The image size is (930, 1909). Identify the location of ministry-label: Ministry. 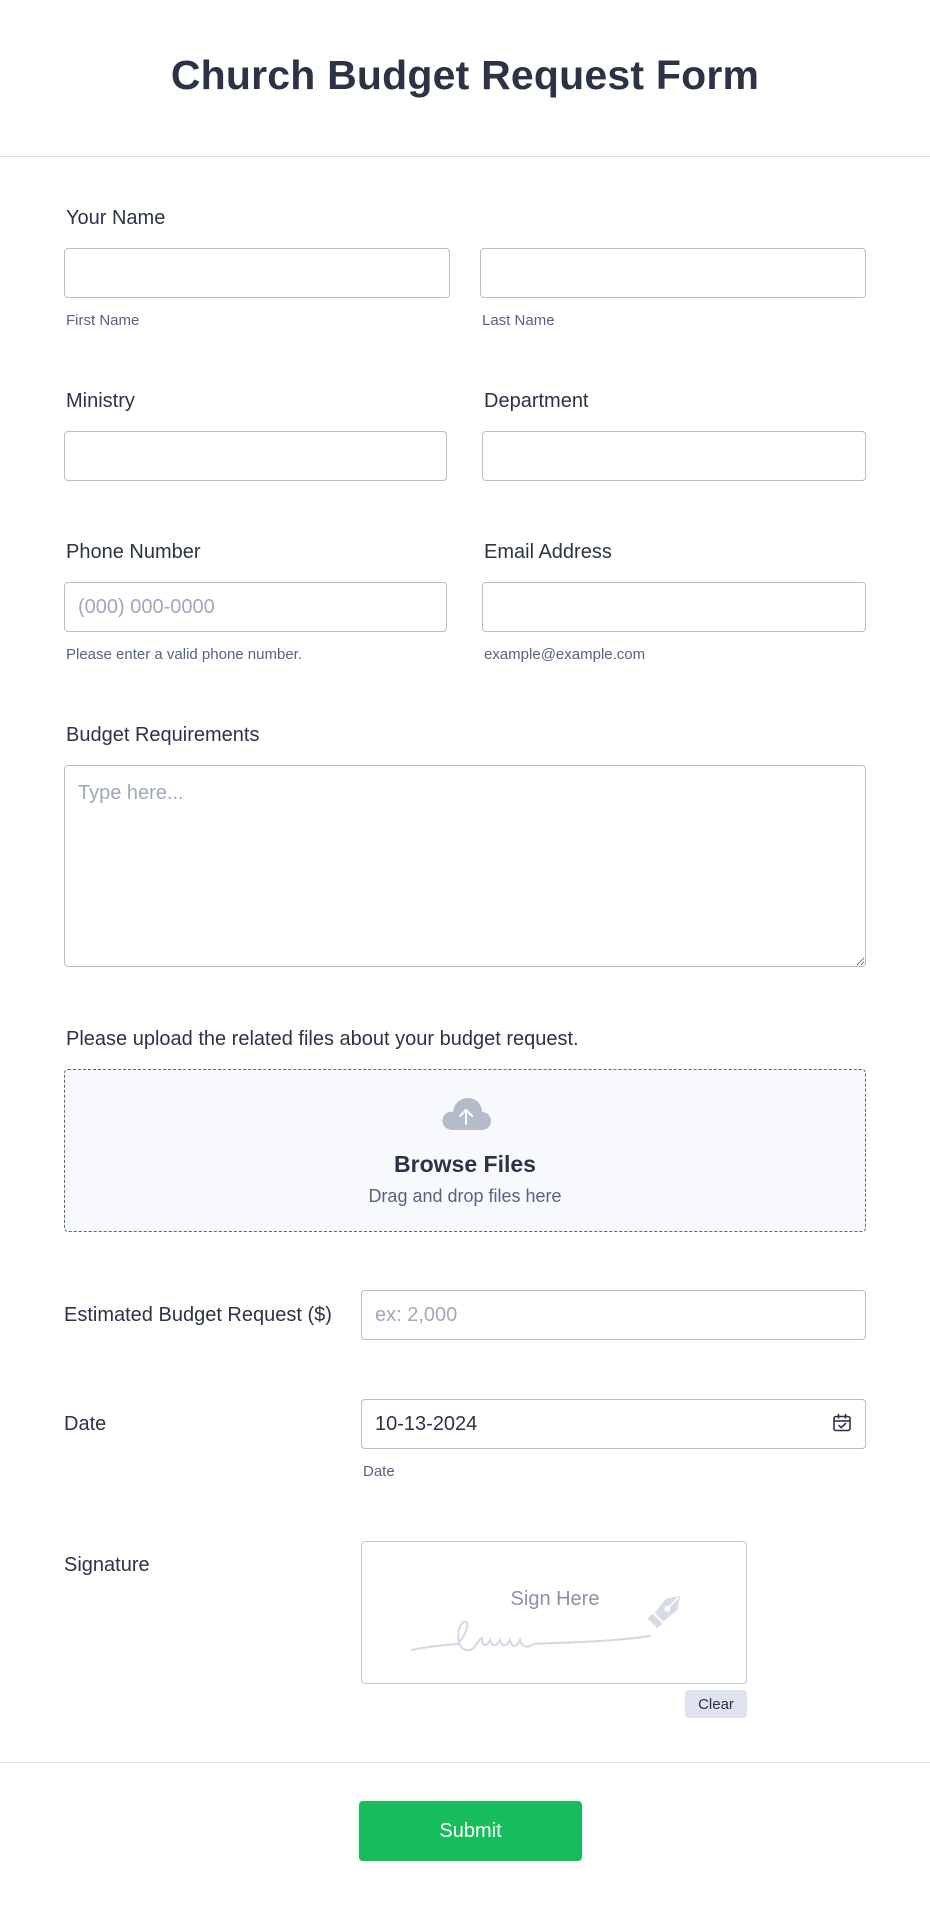
(100, 401).